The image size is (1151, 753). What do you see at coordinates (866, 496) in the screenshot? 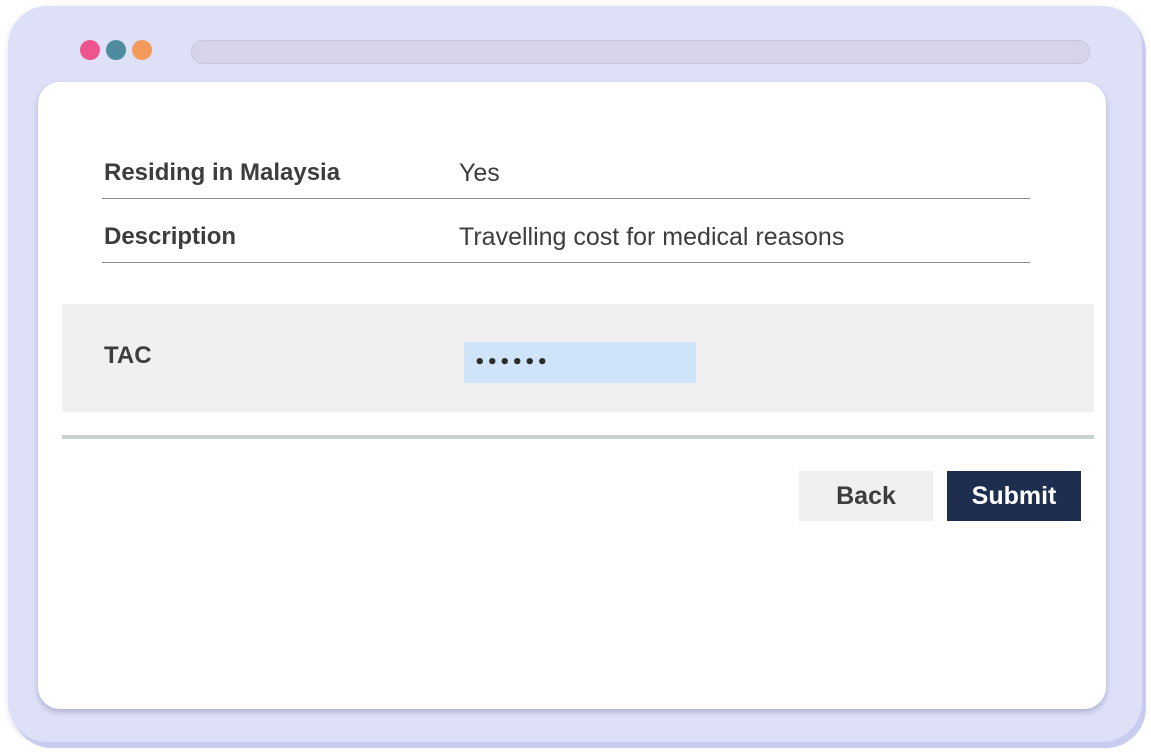
I see `back-button: Back` at bounding box center [866, 496].